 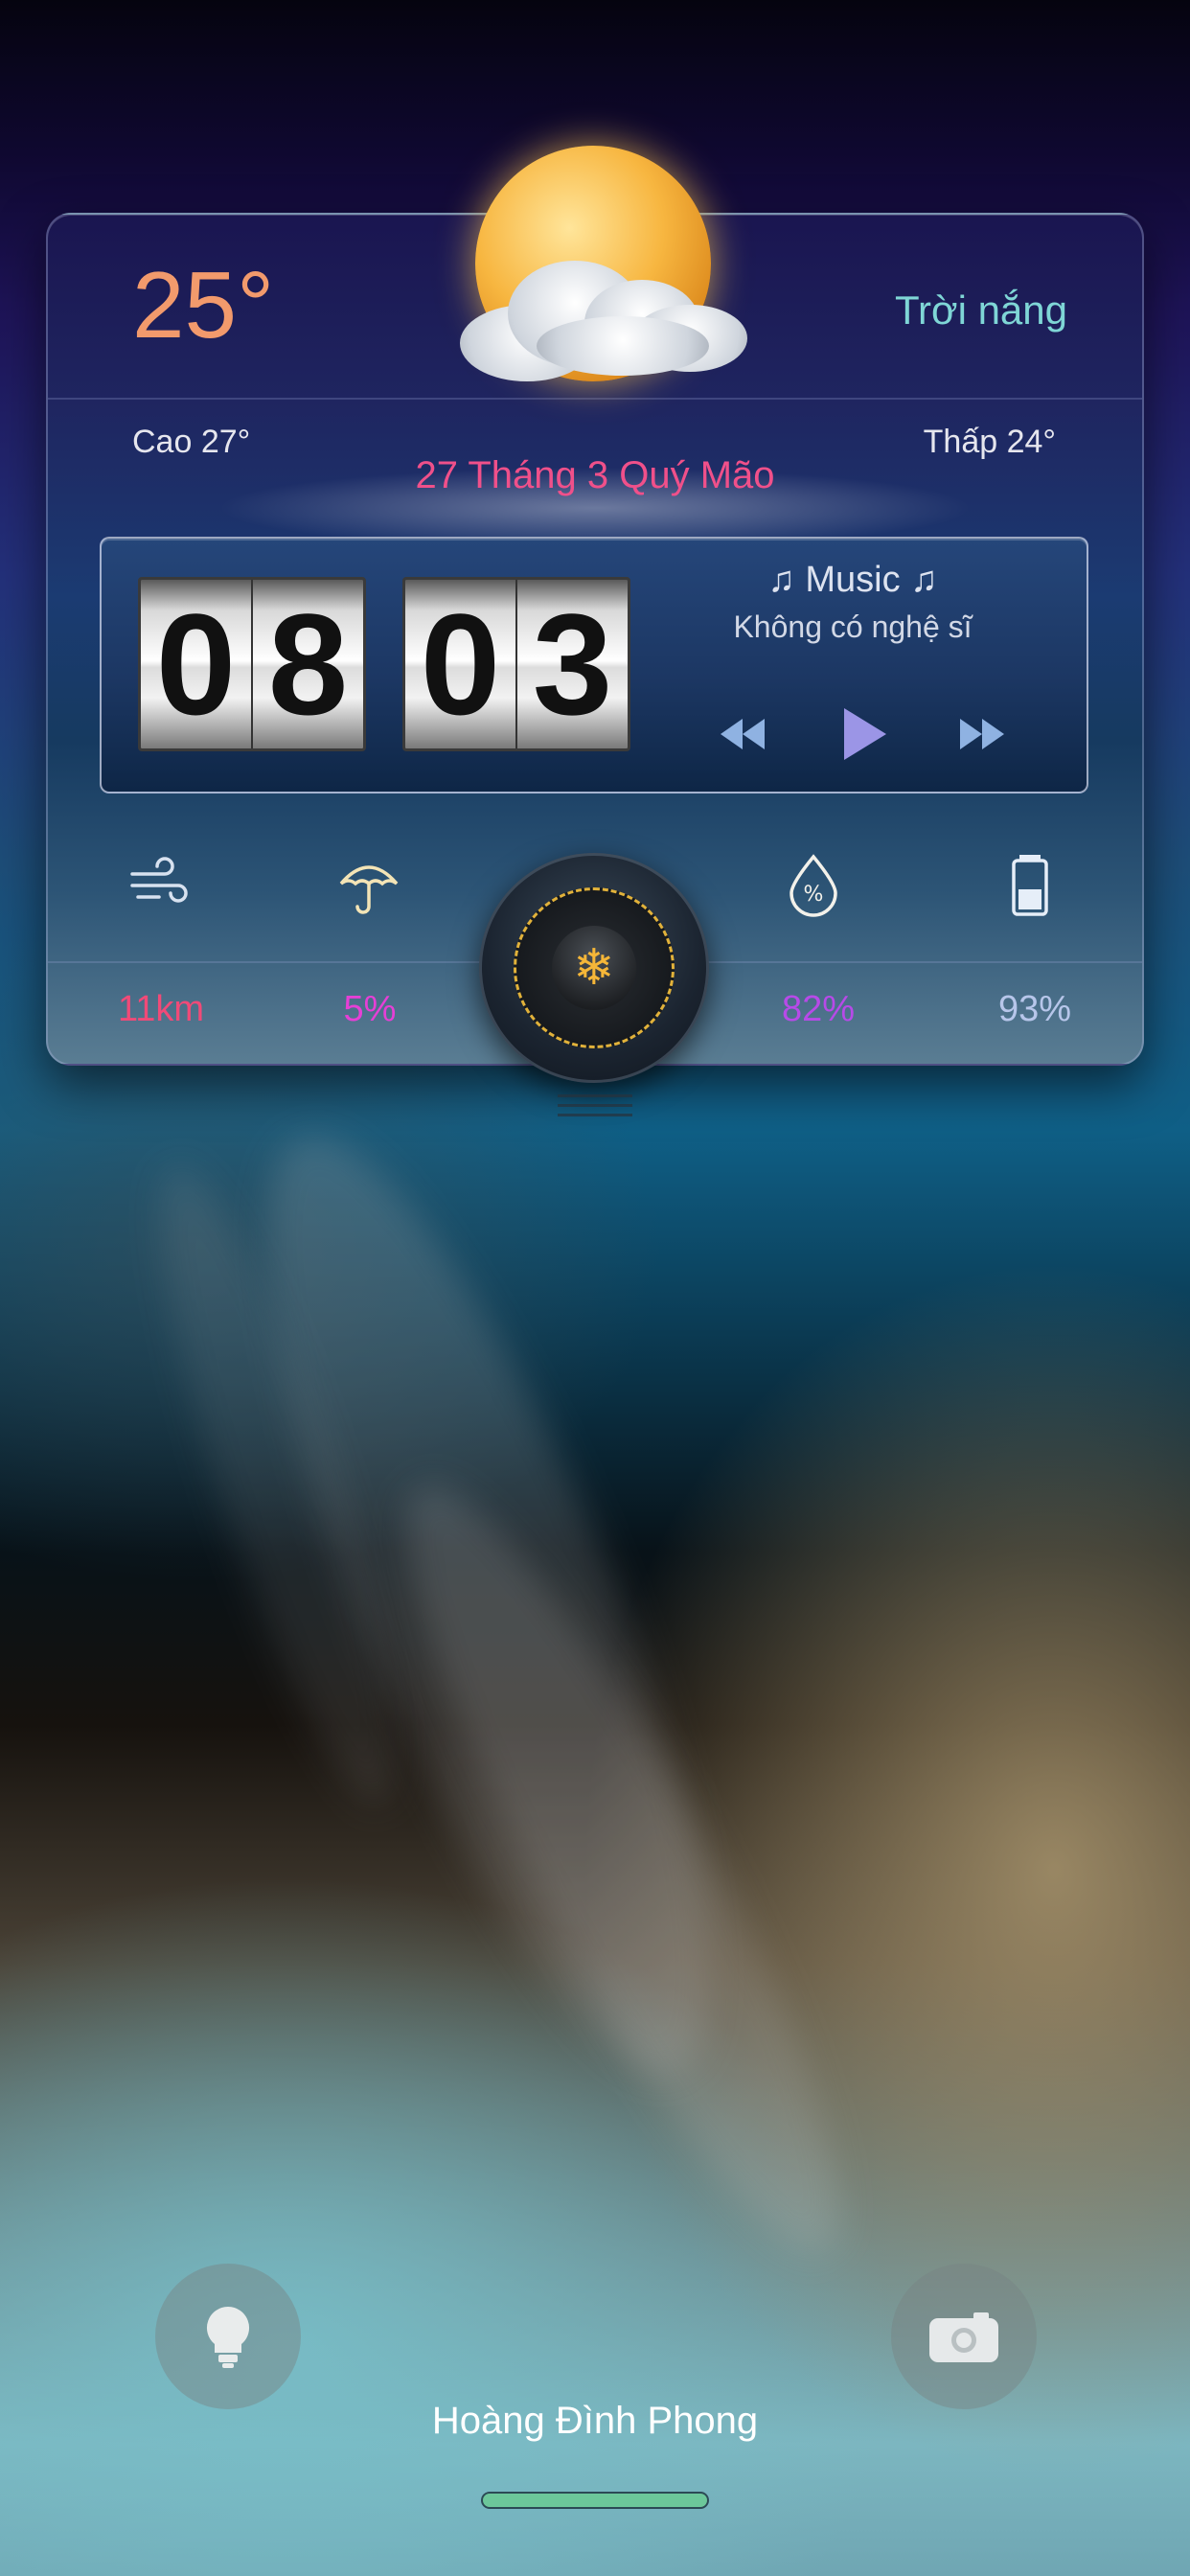 I want to click on rain-chance-value: 5%, so click(x=370, y=1009).